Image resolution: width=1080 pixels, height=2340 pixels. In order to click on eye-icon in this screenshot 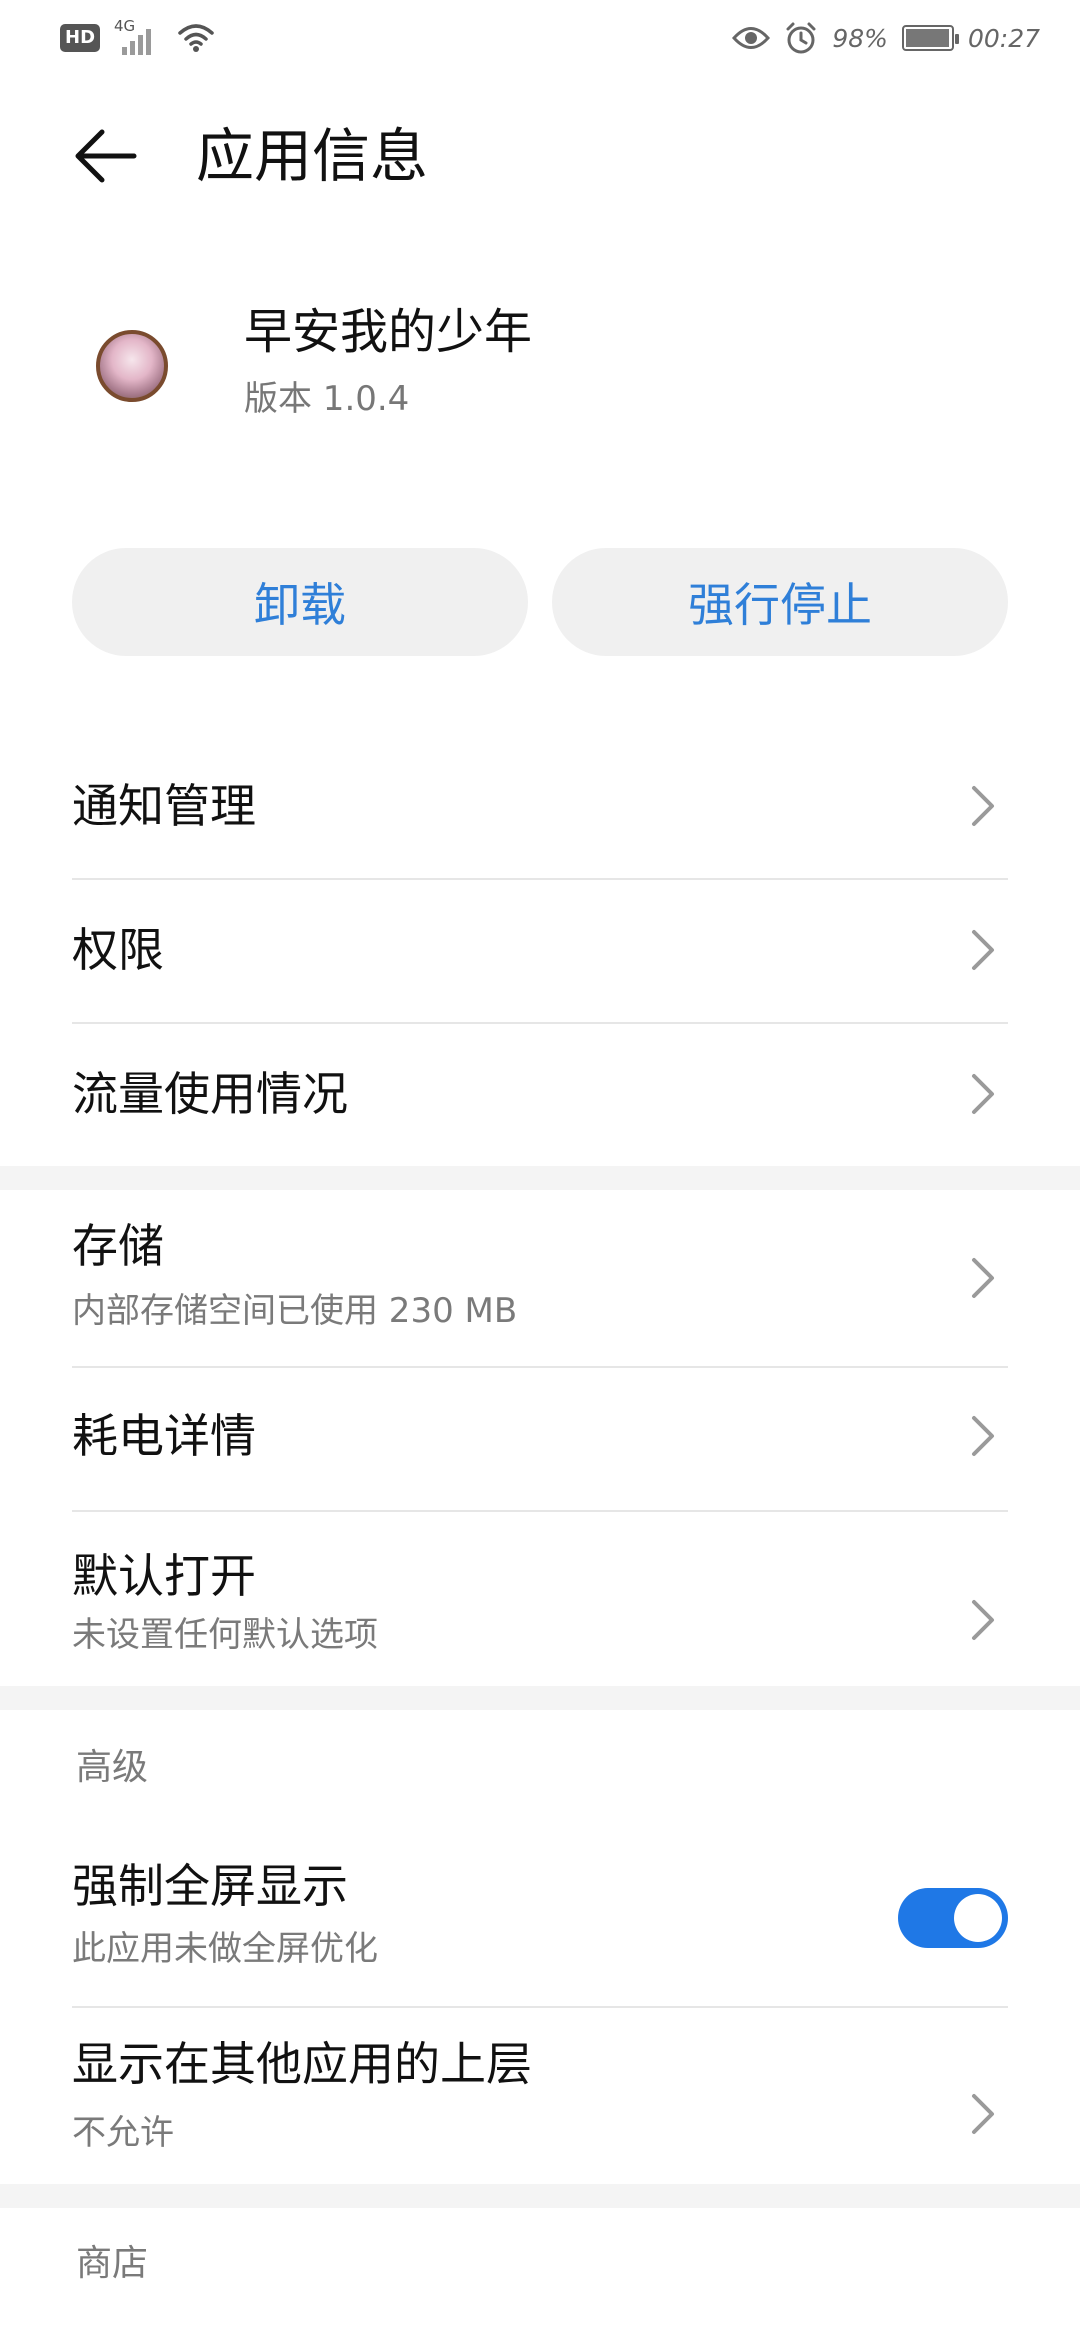, I will do `click(751, 38)`.